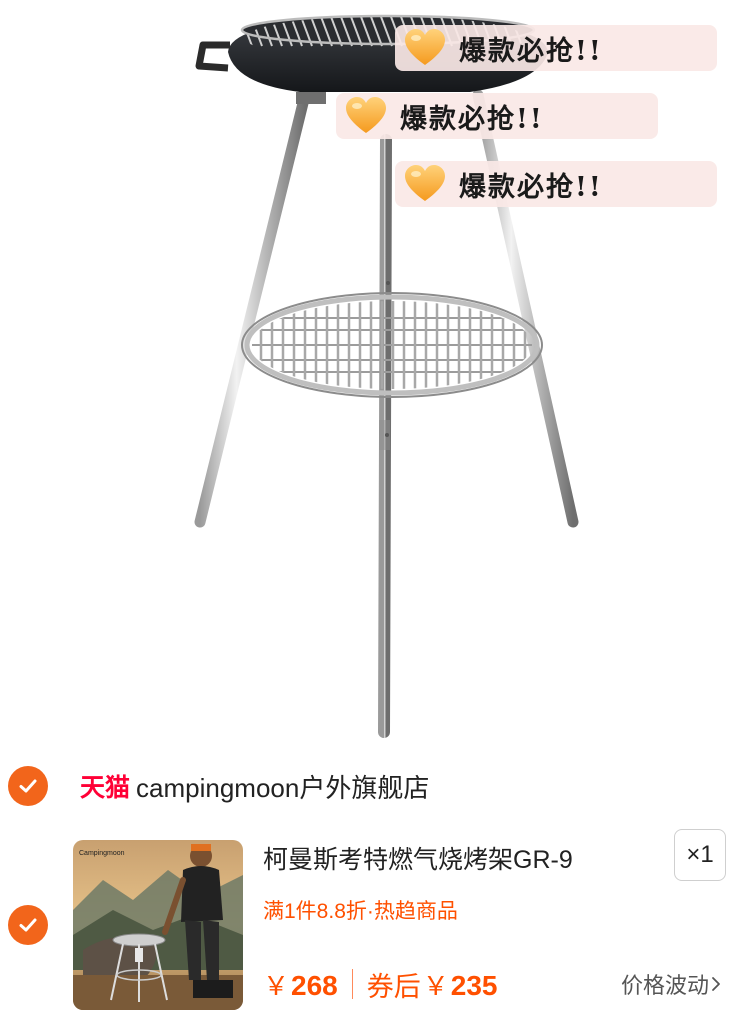 The width and height of the screenshot is (750, 1030). Describe the element at coordinates (393, 986) in the screenshot. I see `coupon-label: 券后` at that location.